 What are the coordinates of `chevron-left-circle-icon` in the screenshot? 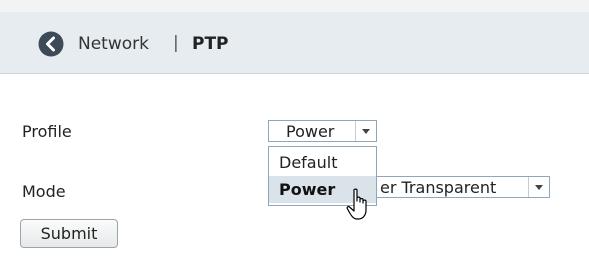 It's located at (51, 44).